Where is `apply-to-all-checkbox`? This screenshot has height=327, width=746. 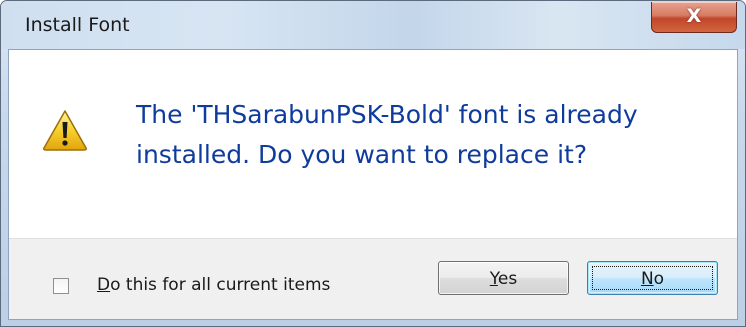 apply-to-all-checkbox is located at coordinates (61, 286).